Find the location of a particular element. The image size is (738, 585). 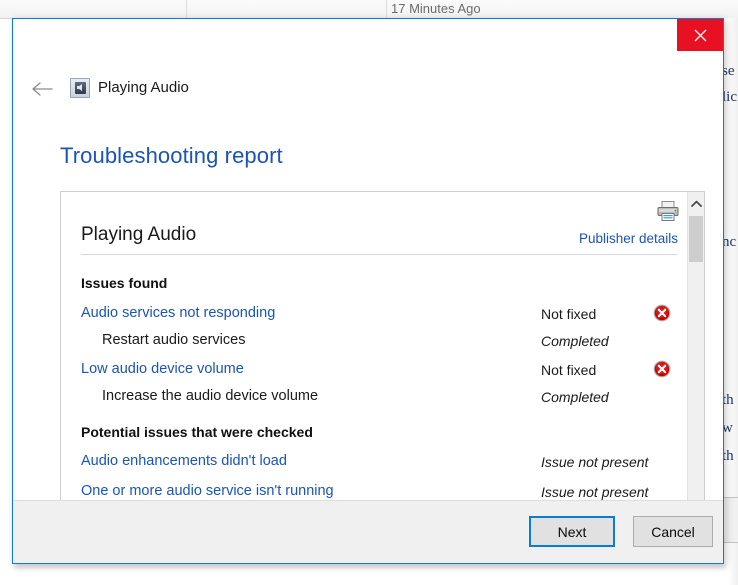

arrow-left-icon is located at coordinates (42, 89).